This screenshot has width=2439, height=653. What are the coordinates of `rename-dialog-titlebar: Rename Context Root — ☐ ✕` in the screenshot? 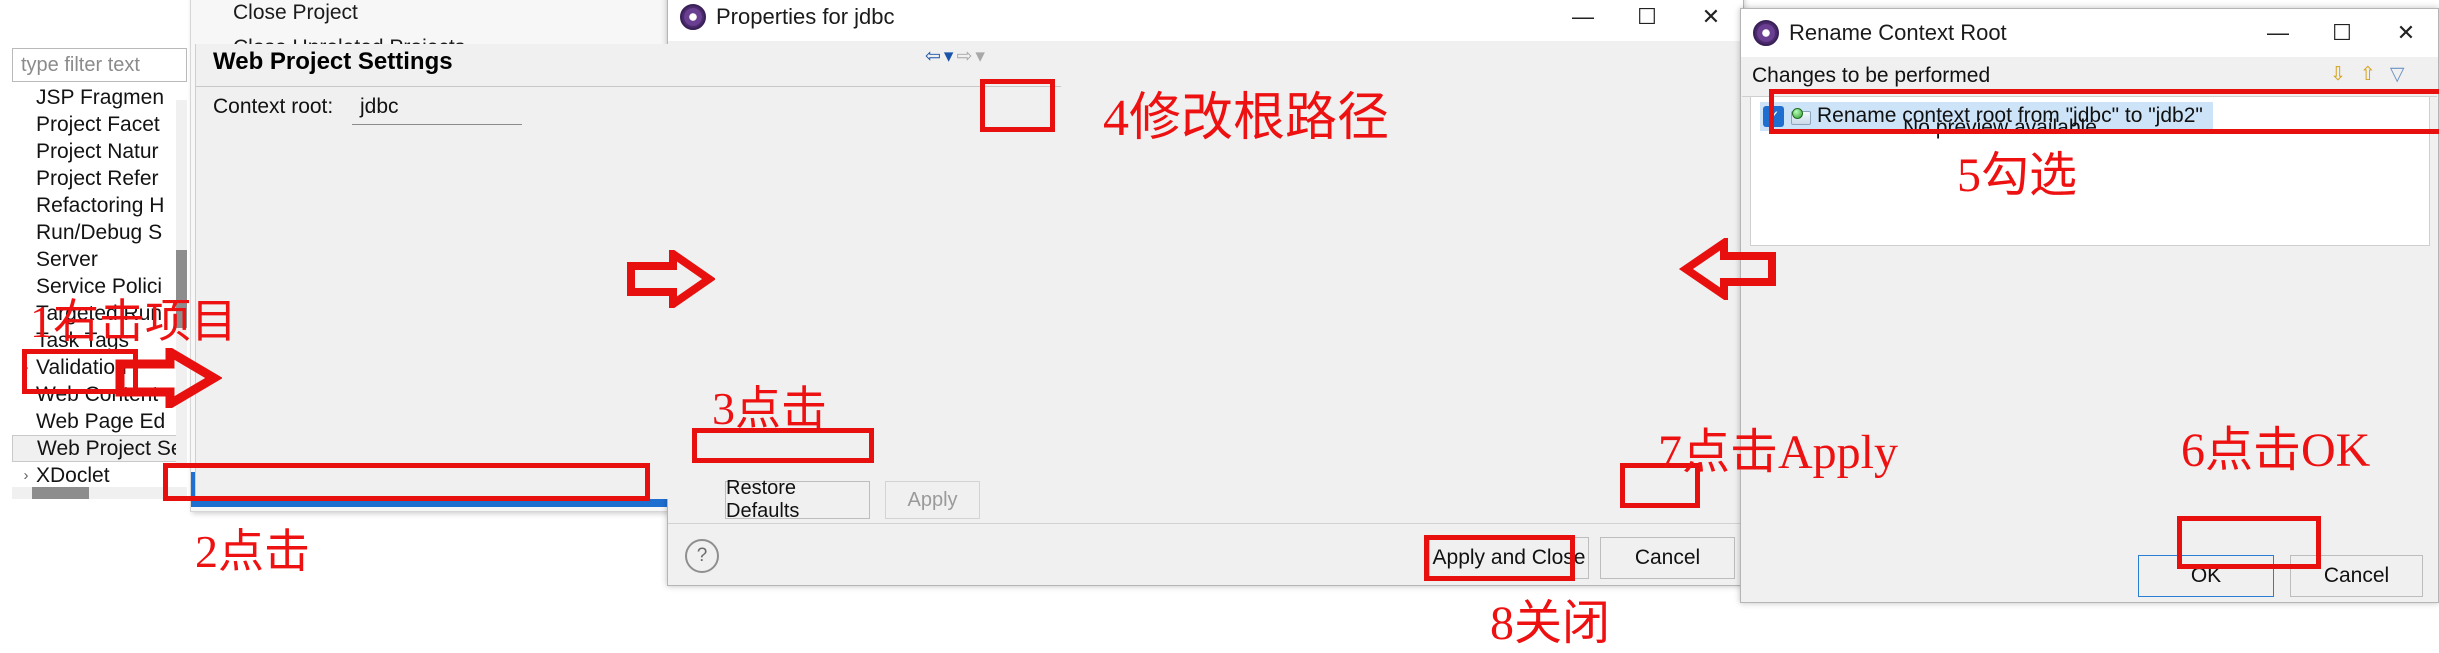 It's located at (2089, 33).